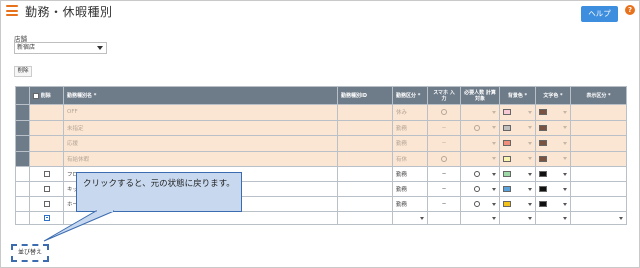 The image size is (640, 268). I want to click on hamburger-icon, so click(12, 10).